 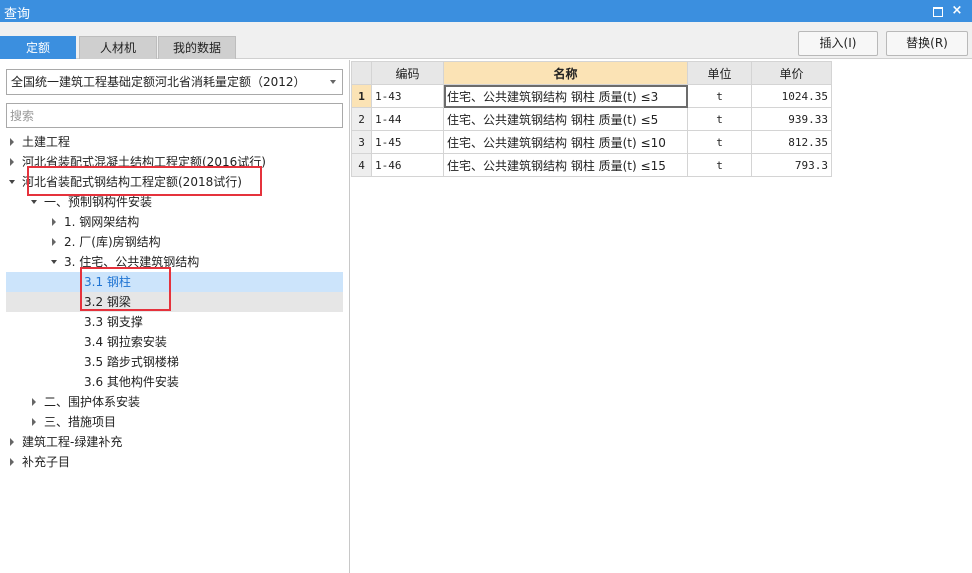 What do you see at coordinates (112, 242) in the screenshot?
I see `tree-node-label: 2. 厂(库)房钢结构` at bounding box center [112, 242].